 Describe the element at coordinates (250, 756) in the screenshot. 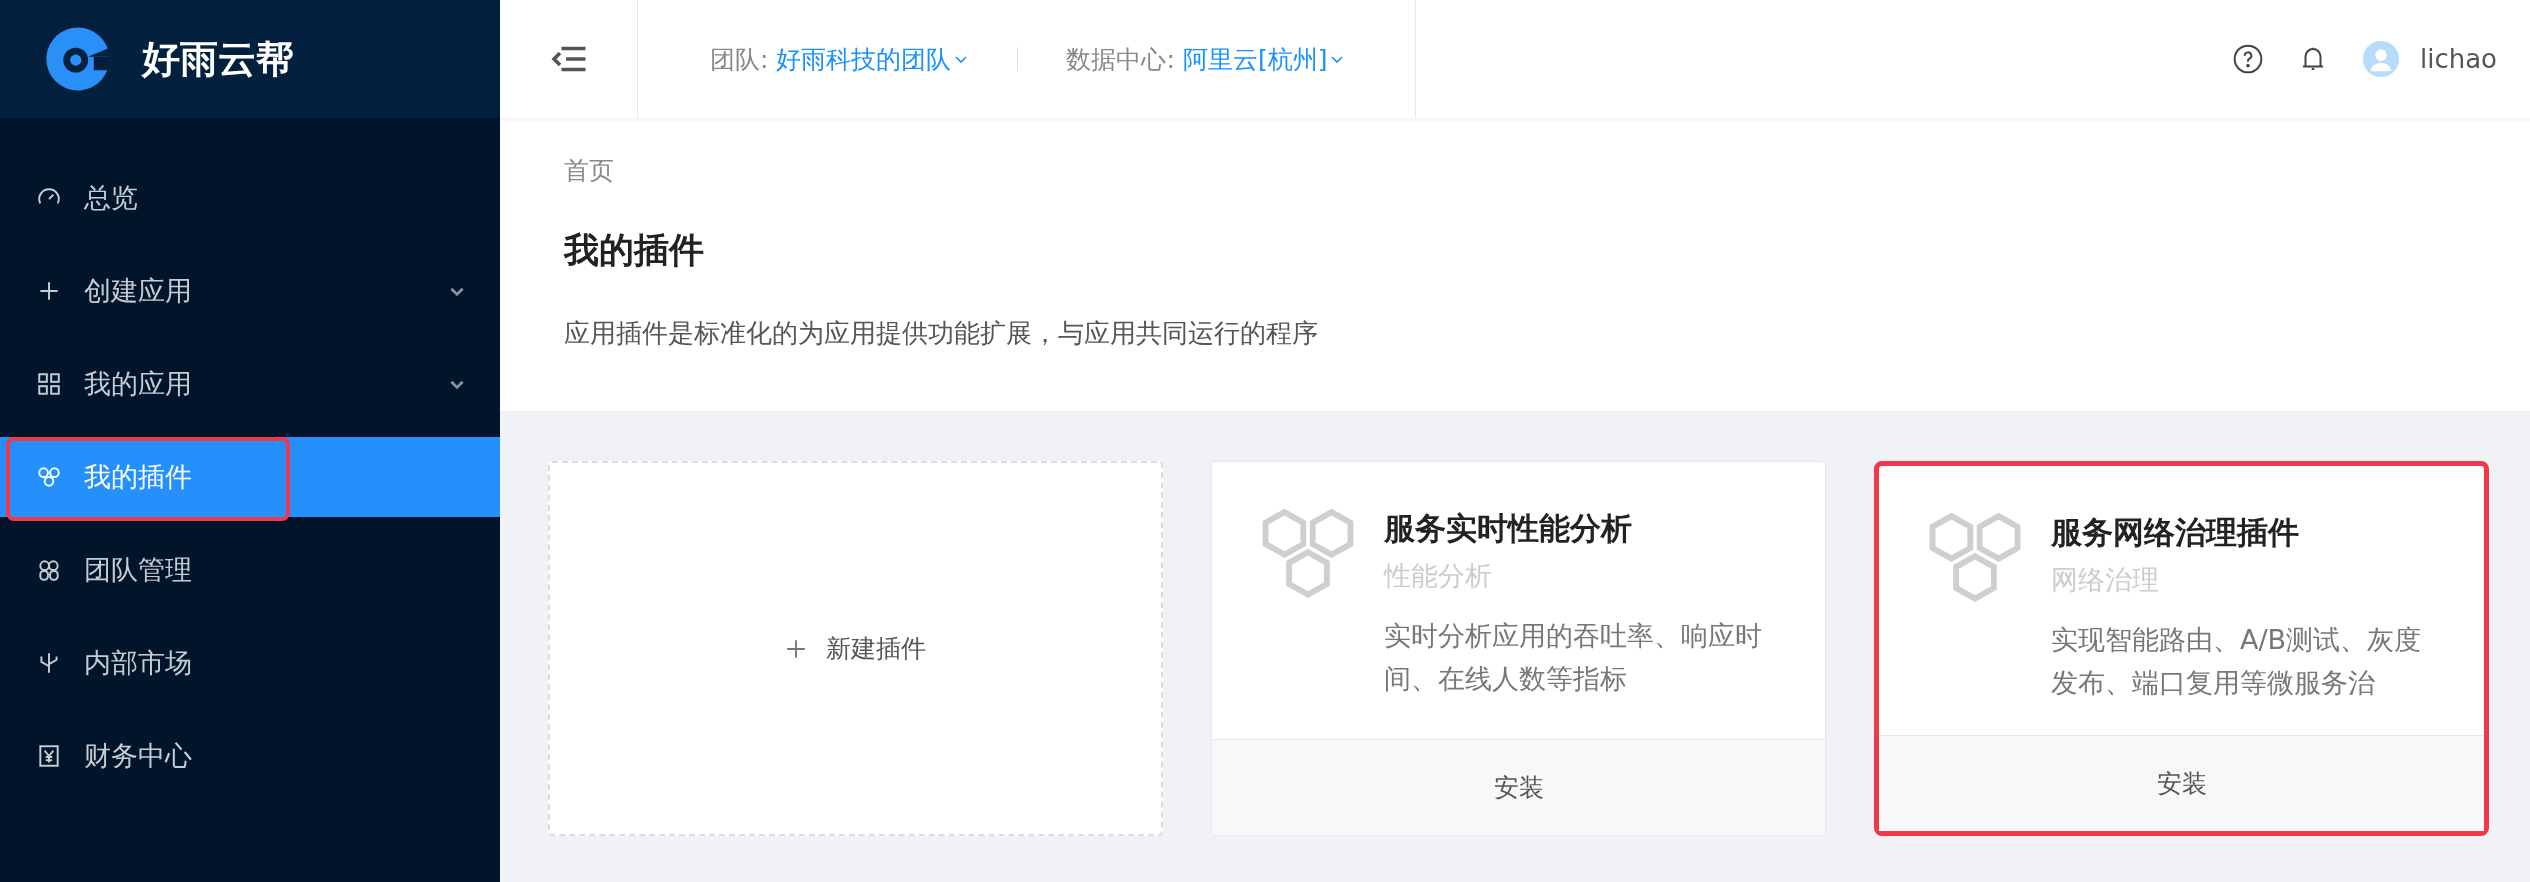

I see `sidebar-item: 财务中心` at that location.